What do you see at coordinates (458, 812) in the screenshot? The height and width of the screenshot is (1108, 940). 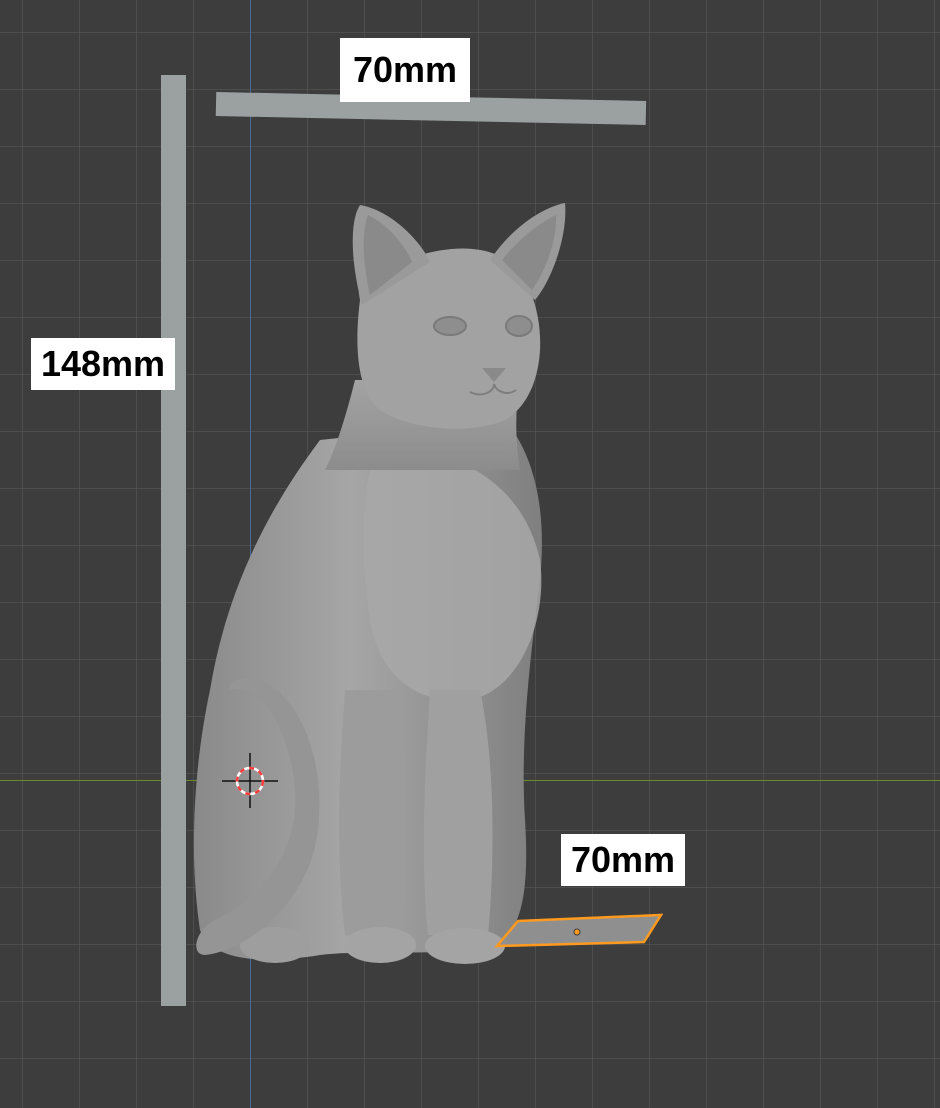 I see `cat-front-leg-right` at bounding box center [458, 812].